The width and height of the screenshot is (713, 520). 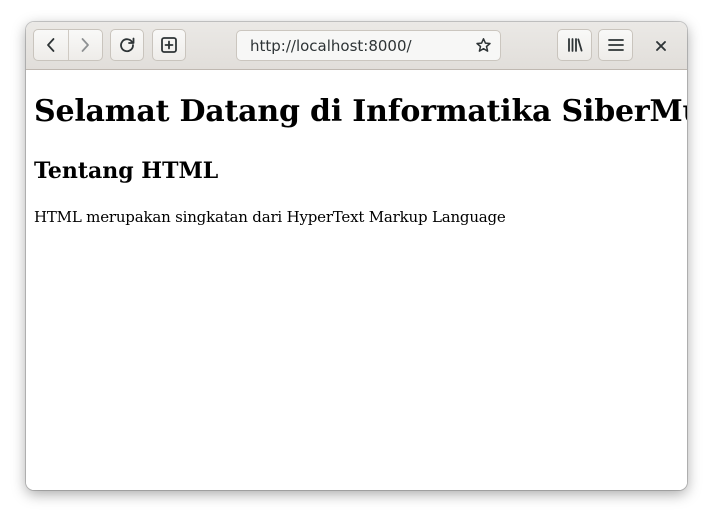 I want to click on chevron-right-icon, so click(x=85, y=45).